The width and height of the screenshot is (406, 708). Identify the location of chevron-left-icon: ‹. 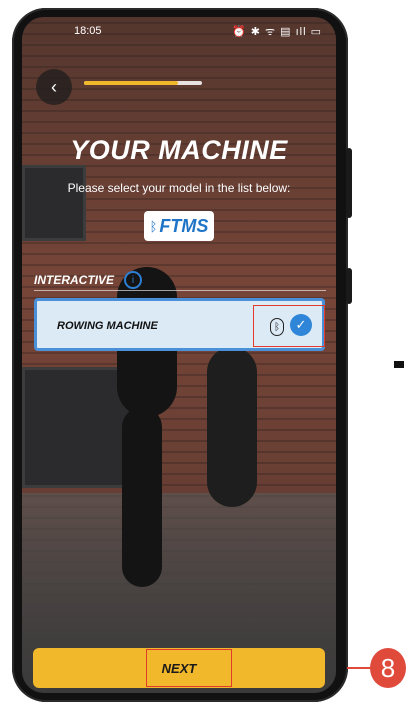
(54, 86).